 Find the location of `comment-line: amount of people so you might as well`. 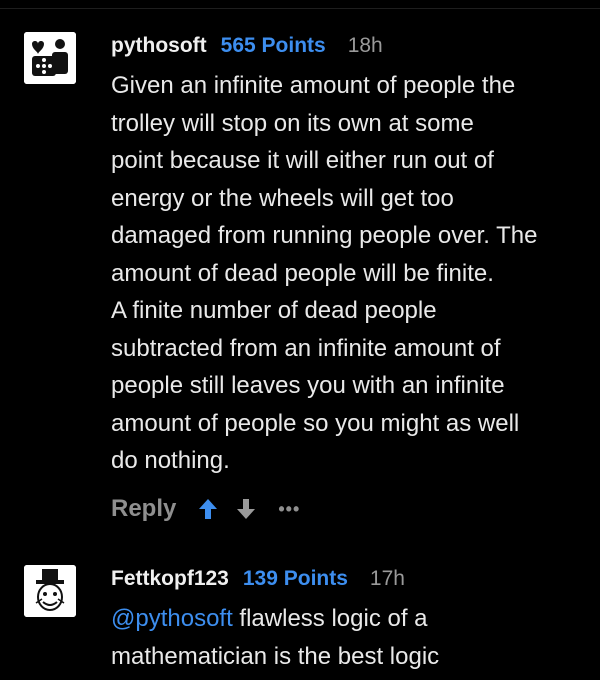

comment-line: amount of people so you might as well is located at coordinates (315, 423).